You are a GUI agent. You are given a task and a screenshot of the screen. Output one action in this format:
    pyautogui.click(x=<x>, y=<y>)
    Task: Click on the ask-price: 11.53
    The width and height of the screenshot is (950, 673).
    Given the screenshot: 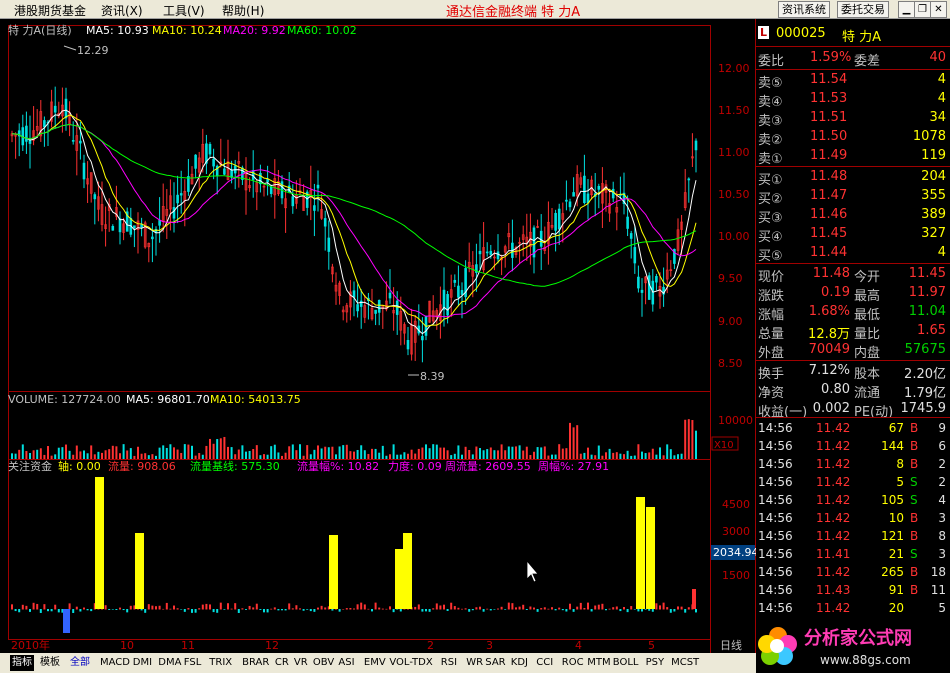 What is the action you would take?
    pyautogui.click(x=828, y=98)
    